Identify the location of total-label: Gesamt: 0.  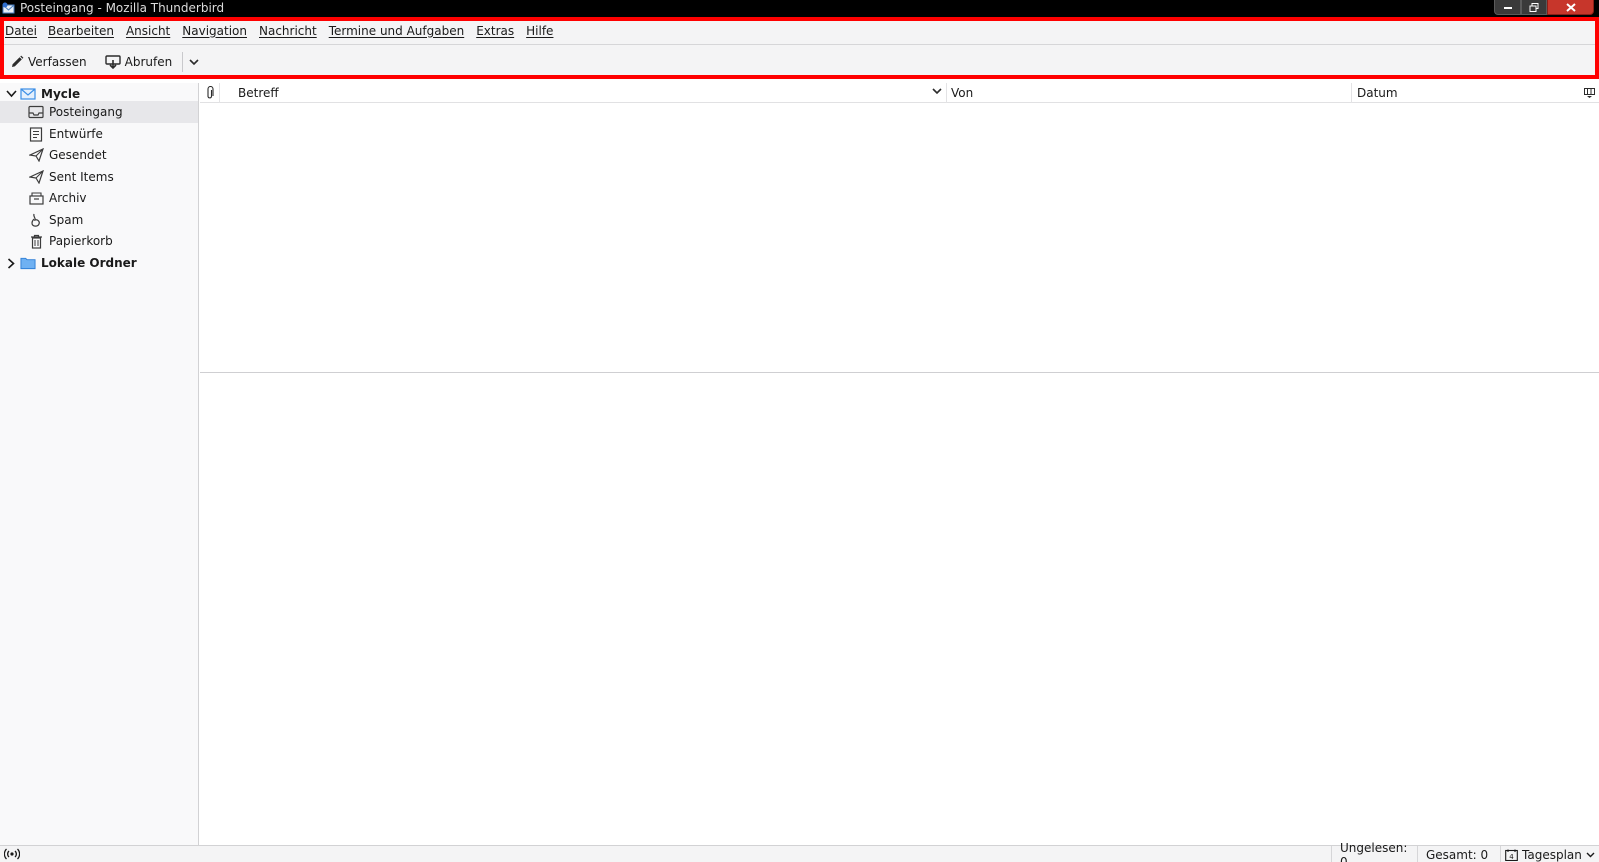
(1457, 854).